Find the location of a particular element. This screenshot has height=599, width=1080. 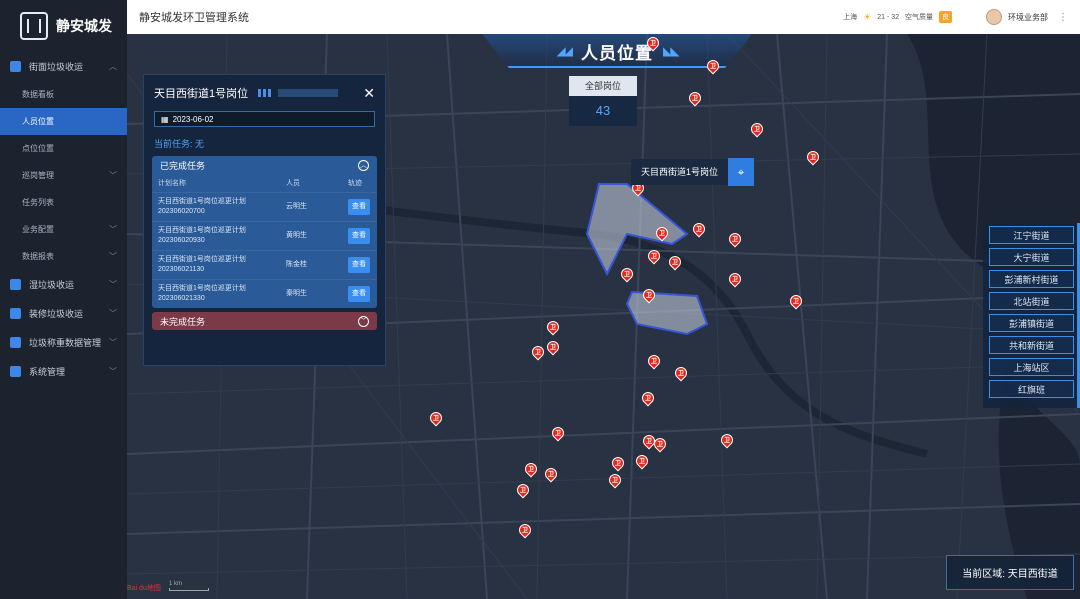

home-icon is located at coordinates (15, 66).